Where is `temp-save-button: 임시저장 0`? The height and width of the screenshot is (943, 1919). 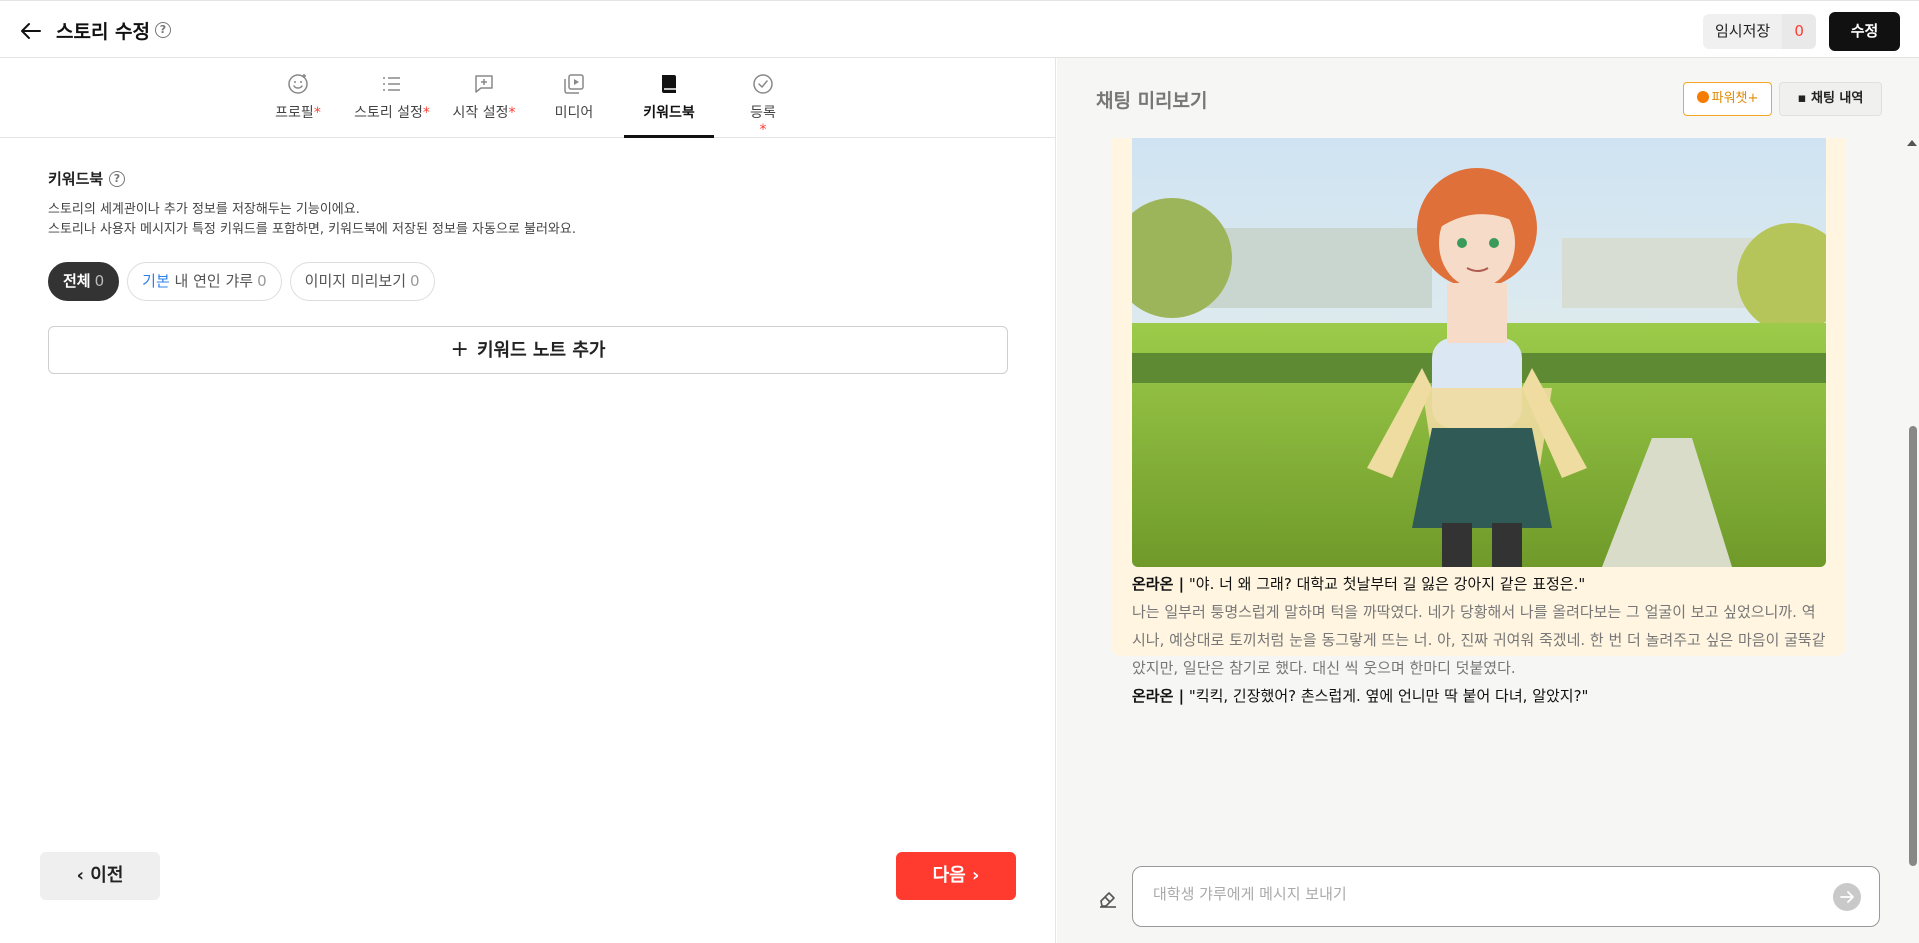 temp-save-button: 임시저장 0 is located at coordinates (1760, 31).